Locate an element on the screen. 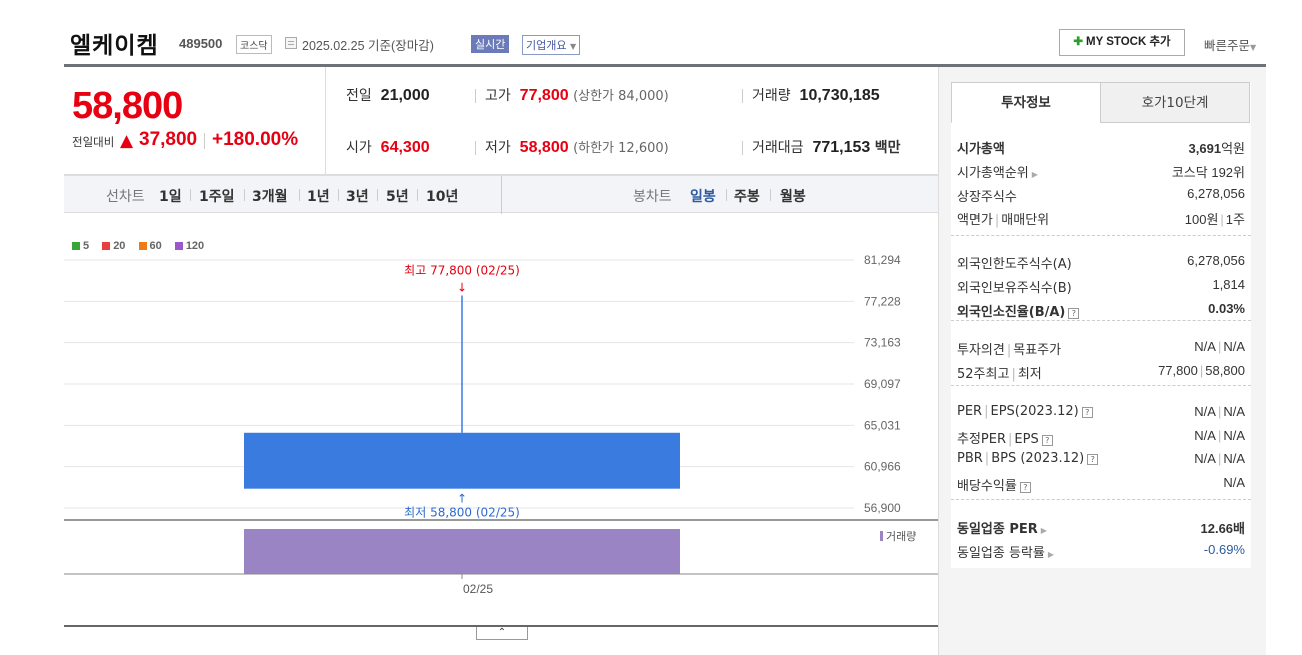 The width and height of the screenshot is (1302, 655). tab-3month: 3개월 is located at coordinates (270, 196).